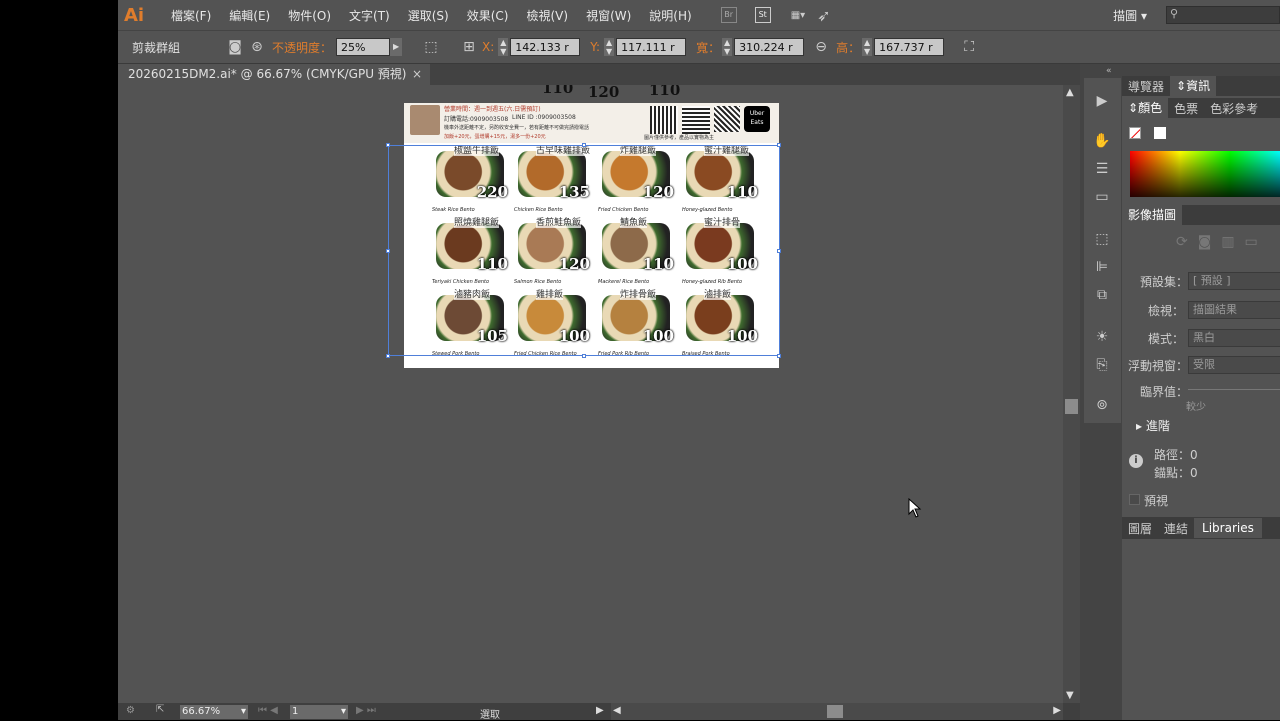 The height and width of the screenshot is (721, 1280). What do you see at coordinates (915, 508) in the screenshot?
I see `mouse-cursor-icon` at bounding box center [915, 508].